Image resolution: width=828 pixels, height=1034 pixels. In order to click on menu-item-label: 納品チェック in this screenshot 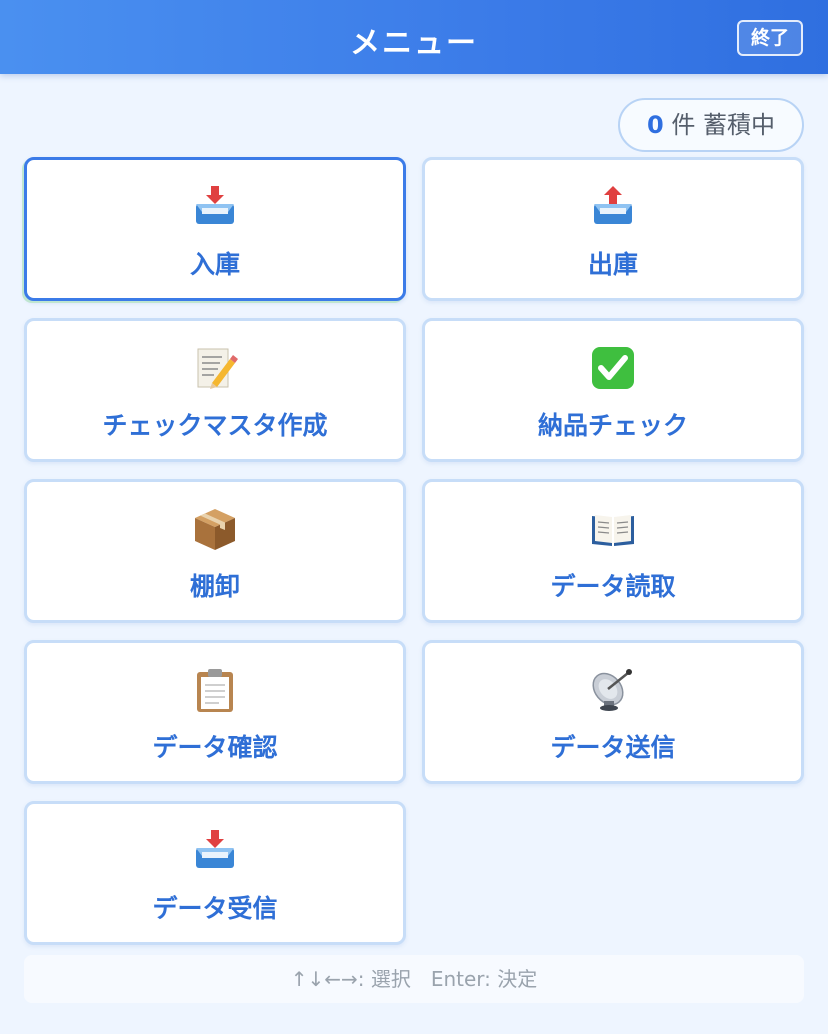, I will do `click(612, 425)`.